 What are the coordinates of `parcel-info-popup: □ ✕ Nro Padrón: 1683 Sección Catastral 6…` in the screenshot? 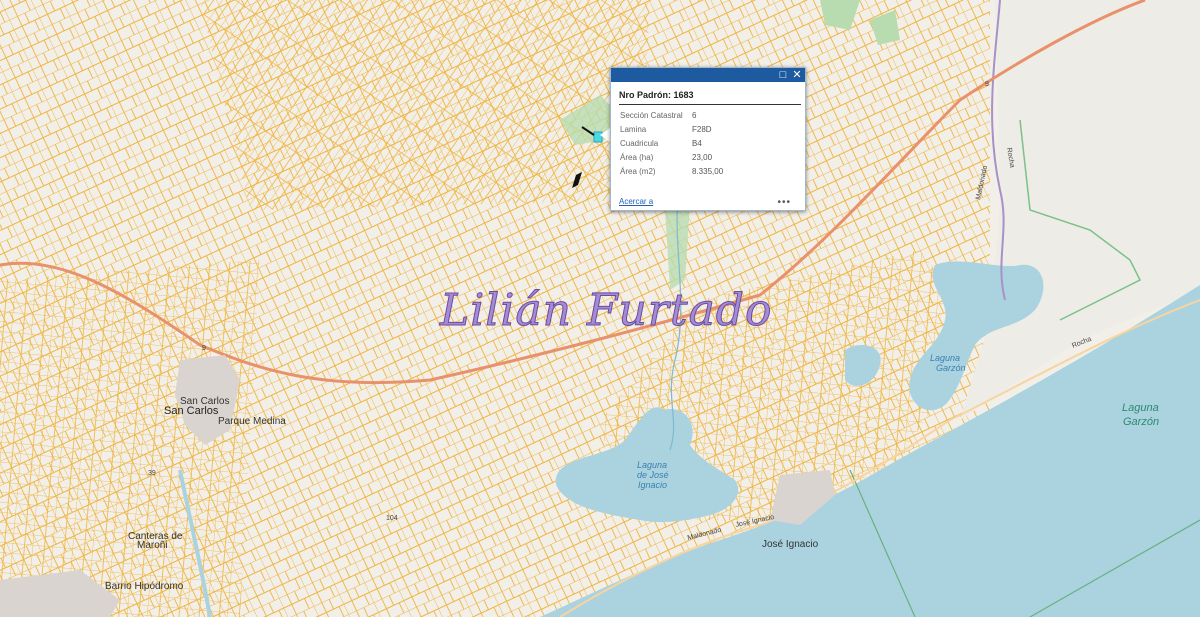 It's located at (708, 139).